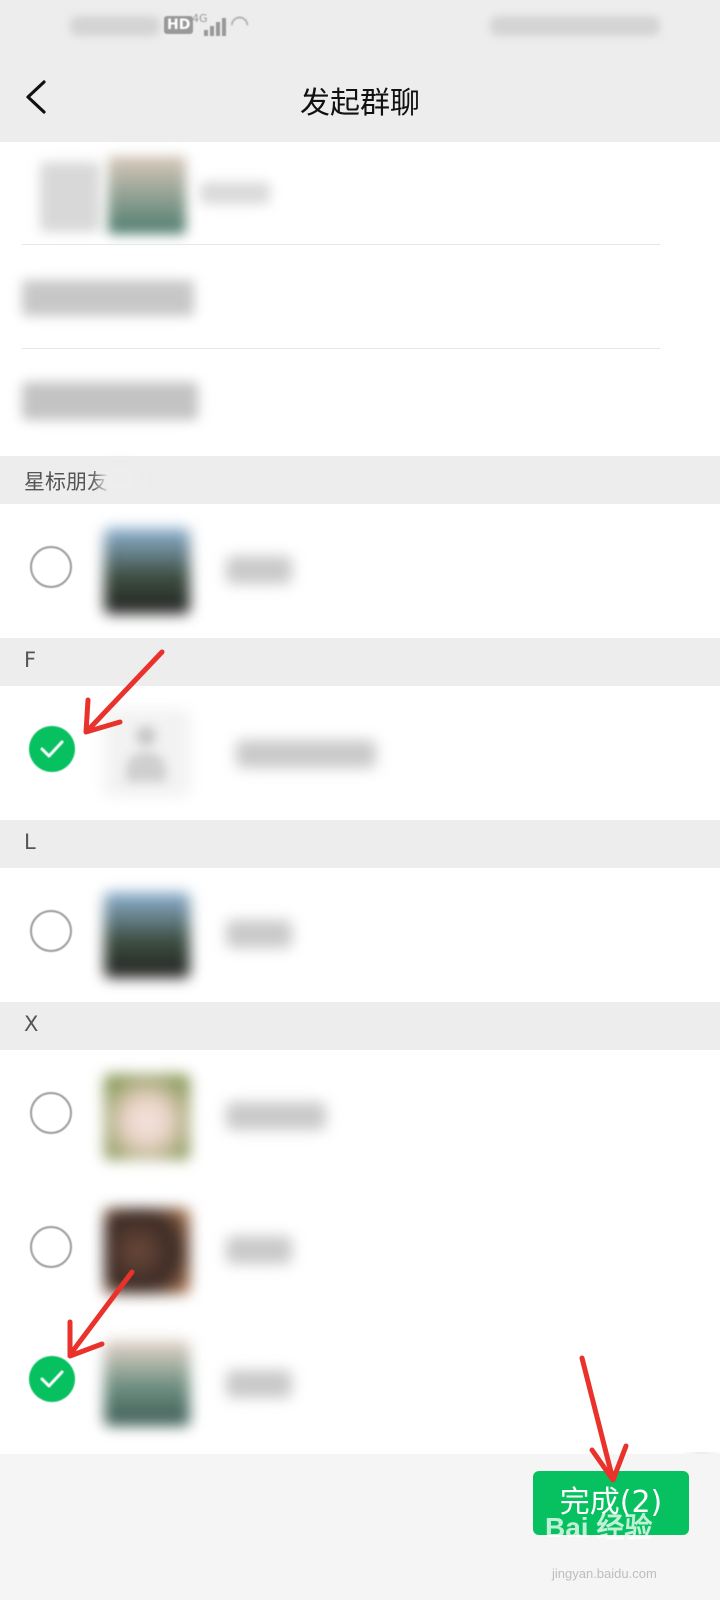 The height and width of the screenshot is (1600, 720). Describe the element at coordinates (599, 1527) in the screenshot. I see `watermark: Bai 经验` at that location.